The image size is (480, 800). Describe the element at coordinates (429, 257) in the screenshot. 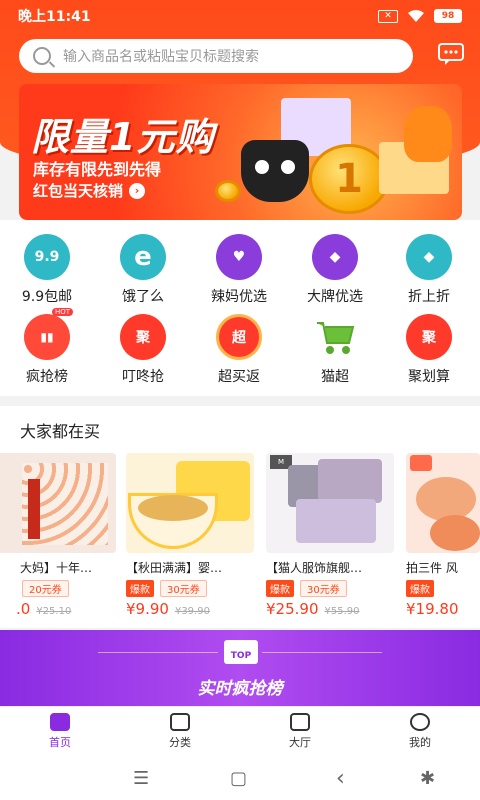

I see `discount-tag-icon: ◆` at that location.